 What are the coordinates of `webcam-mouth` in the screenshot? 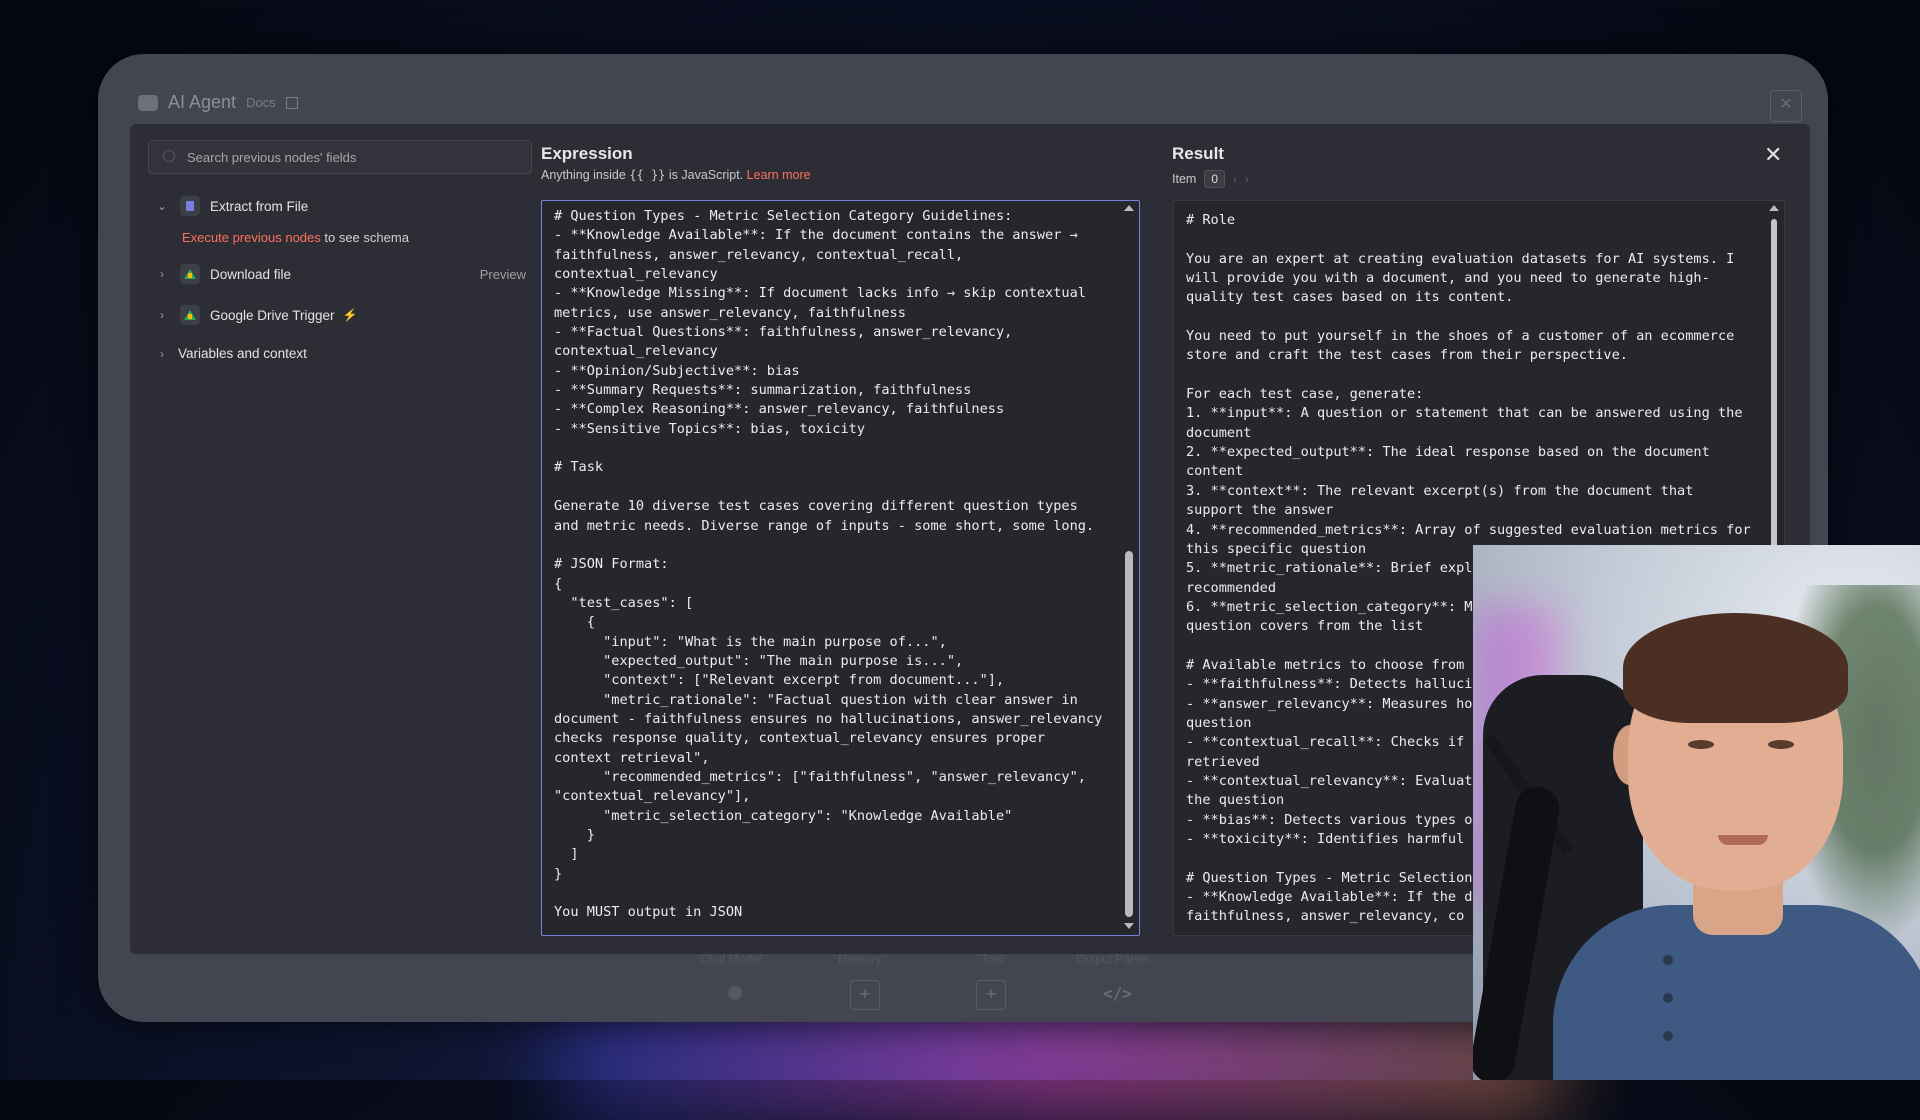 It's located at (1743, 840).